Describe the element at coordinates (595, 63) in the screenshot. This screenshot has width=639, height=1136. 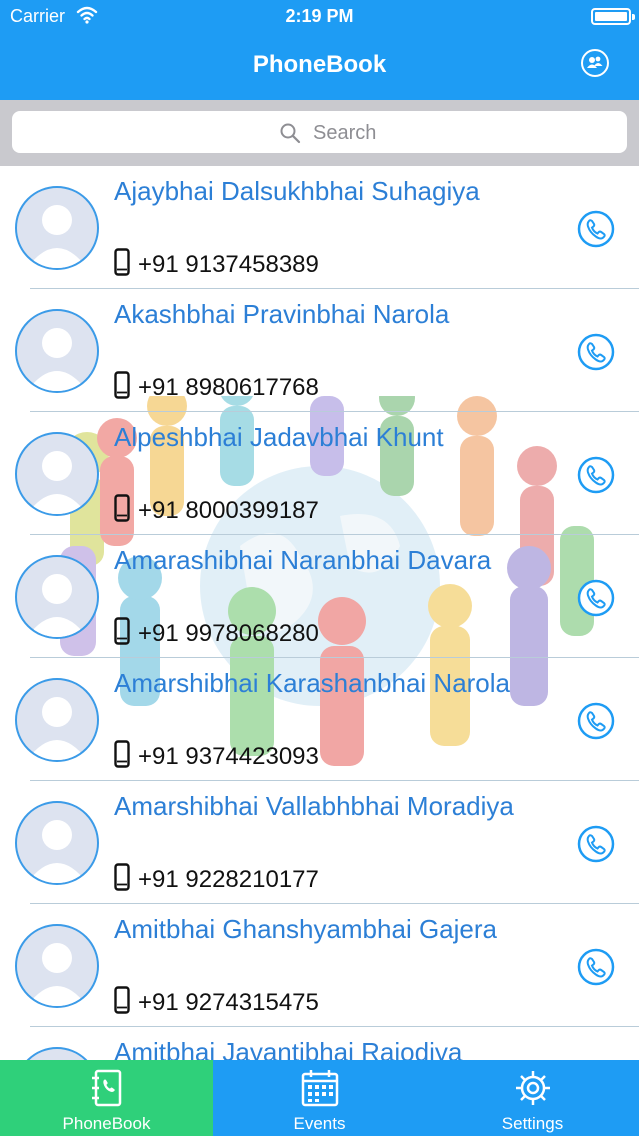
I see `group-icon` at that location.